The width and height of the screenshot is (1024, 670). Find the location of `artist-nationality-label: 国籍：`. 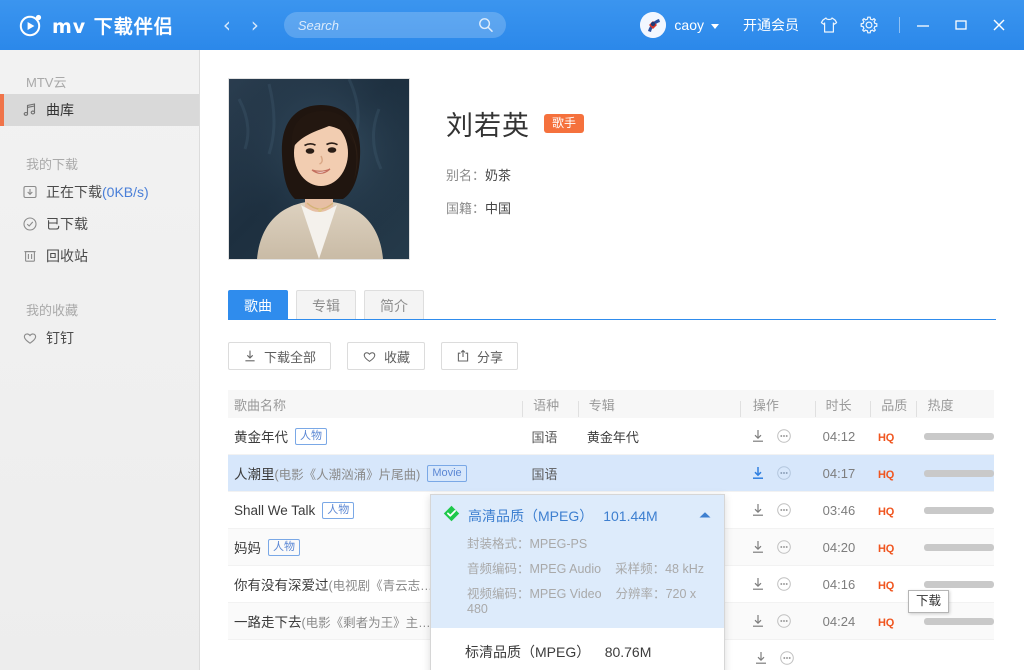

artist-nationality-label: 国籍： is located at coordinates (466, 208).